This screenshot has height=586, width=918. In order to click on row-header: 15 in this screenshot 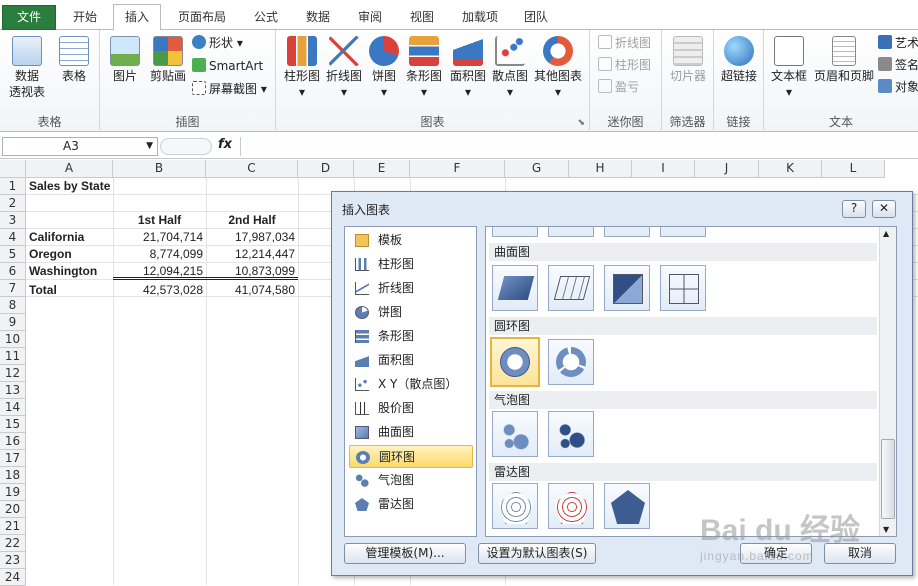, I will do `click(13, 424)`.